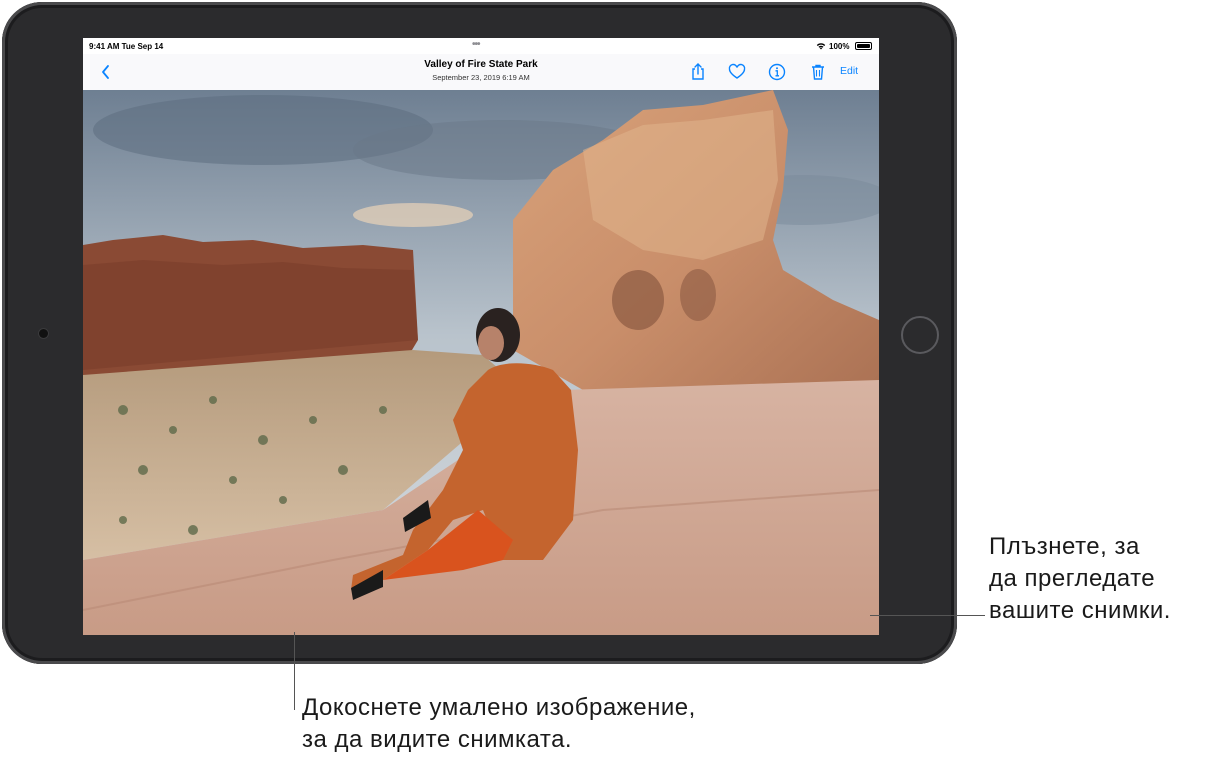 This screenshot has width=1229, height=763. What do you see at coordinates (481, 46) in the screenshot?
I see `status-bar: 9:41 AM Tue Sep 14 ••• 100%` at bounding box center [481, 46].